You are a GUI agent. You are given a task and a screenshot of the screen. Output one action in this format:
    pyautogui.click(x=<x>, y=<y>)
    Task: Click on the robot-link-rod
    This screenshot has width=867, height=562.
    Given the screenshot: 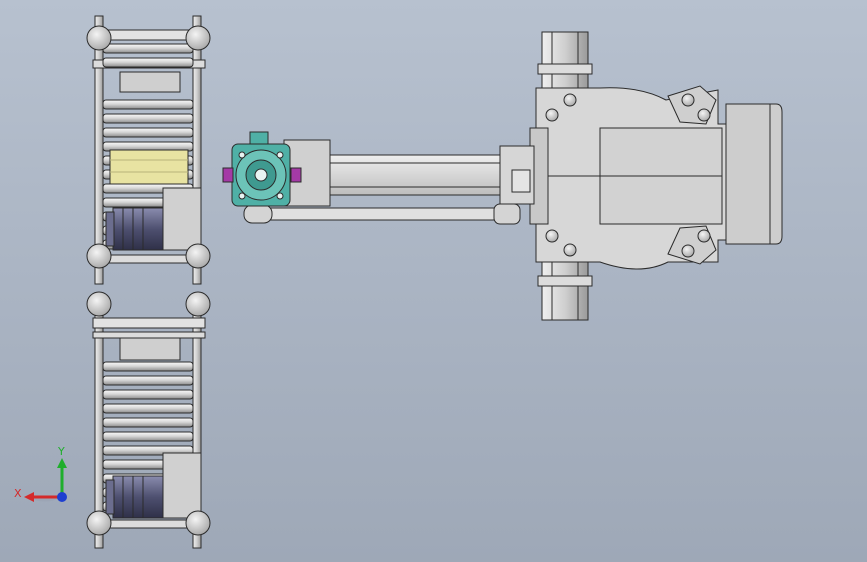 What is the action you would take?
    pyautogui.click(x=382, y=214)
    